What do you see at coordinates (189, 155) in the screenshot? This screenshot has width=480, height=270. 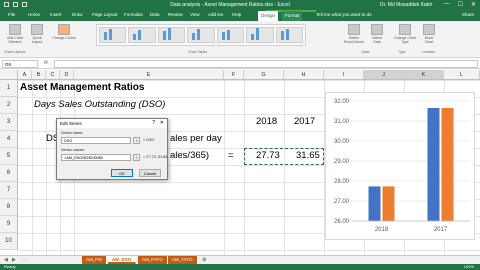 I see `formula-text-cell: ales/365)` at bounding box center [189, 155].